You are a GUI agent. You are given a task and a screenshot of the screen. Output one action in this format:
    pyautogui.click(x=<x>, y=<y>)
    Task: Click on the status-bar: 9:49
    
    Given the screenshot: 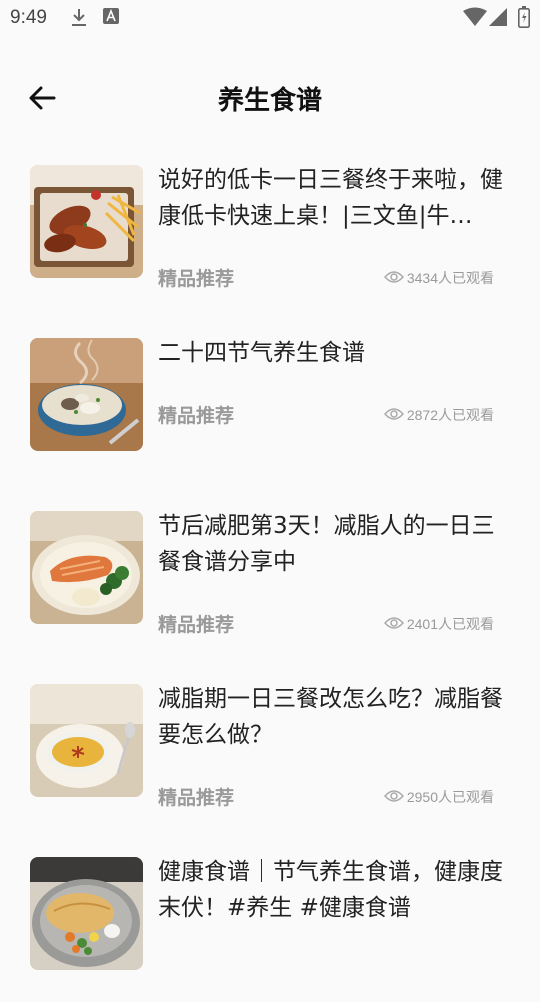 What is the action you would take?
    pyautogui.click(x=270, y=18)
    